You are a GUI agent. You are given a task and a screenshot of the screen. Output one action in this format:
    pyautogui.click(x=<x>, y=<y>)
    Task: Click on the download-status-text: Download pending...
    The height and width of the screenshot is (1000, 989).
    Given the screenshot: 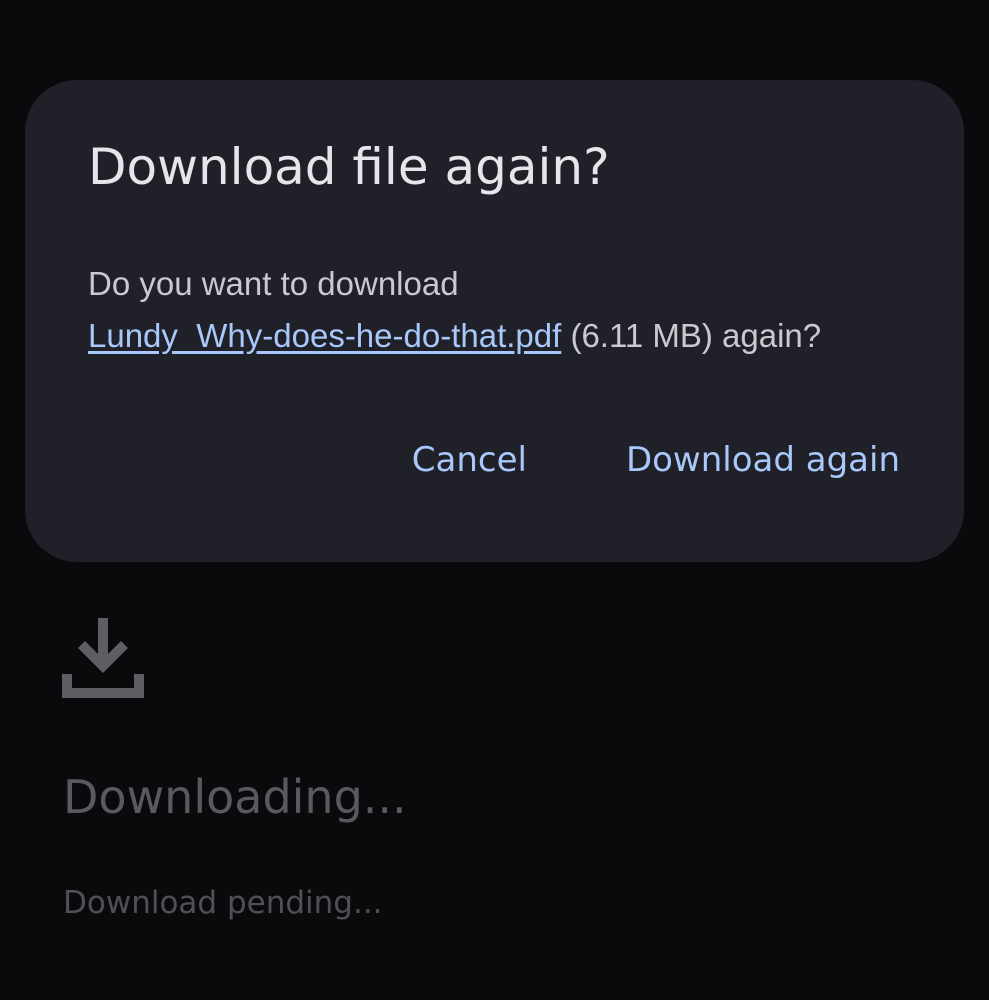 What is the action you would take?
    pyautogui.click(x=223, y=903)
    